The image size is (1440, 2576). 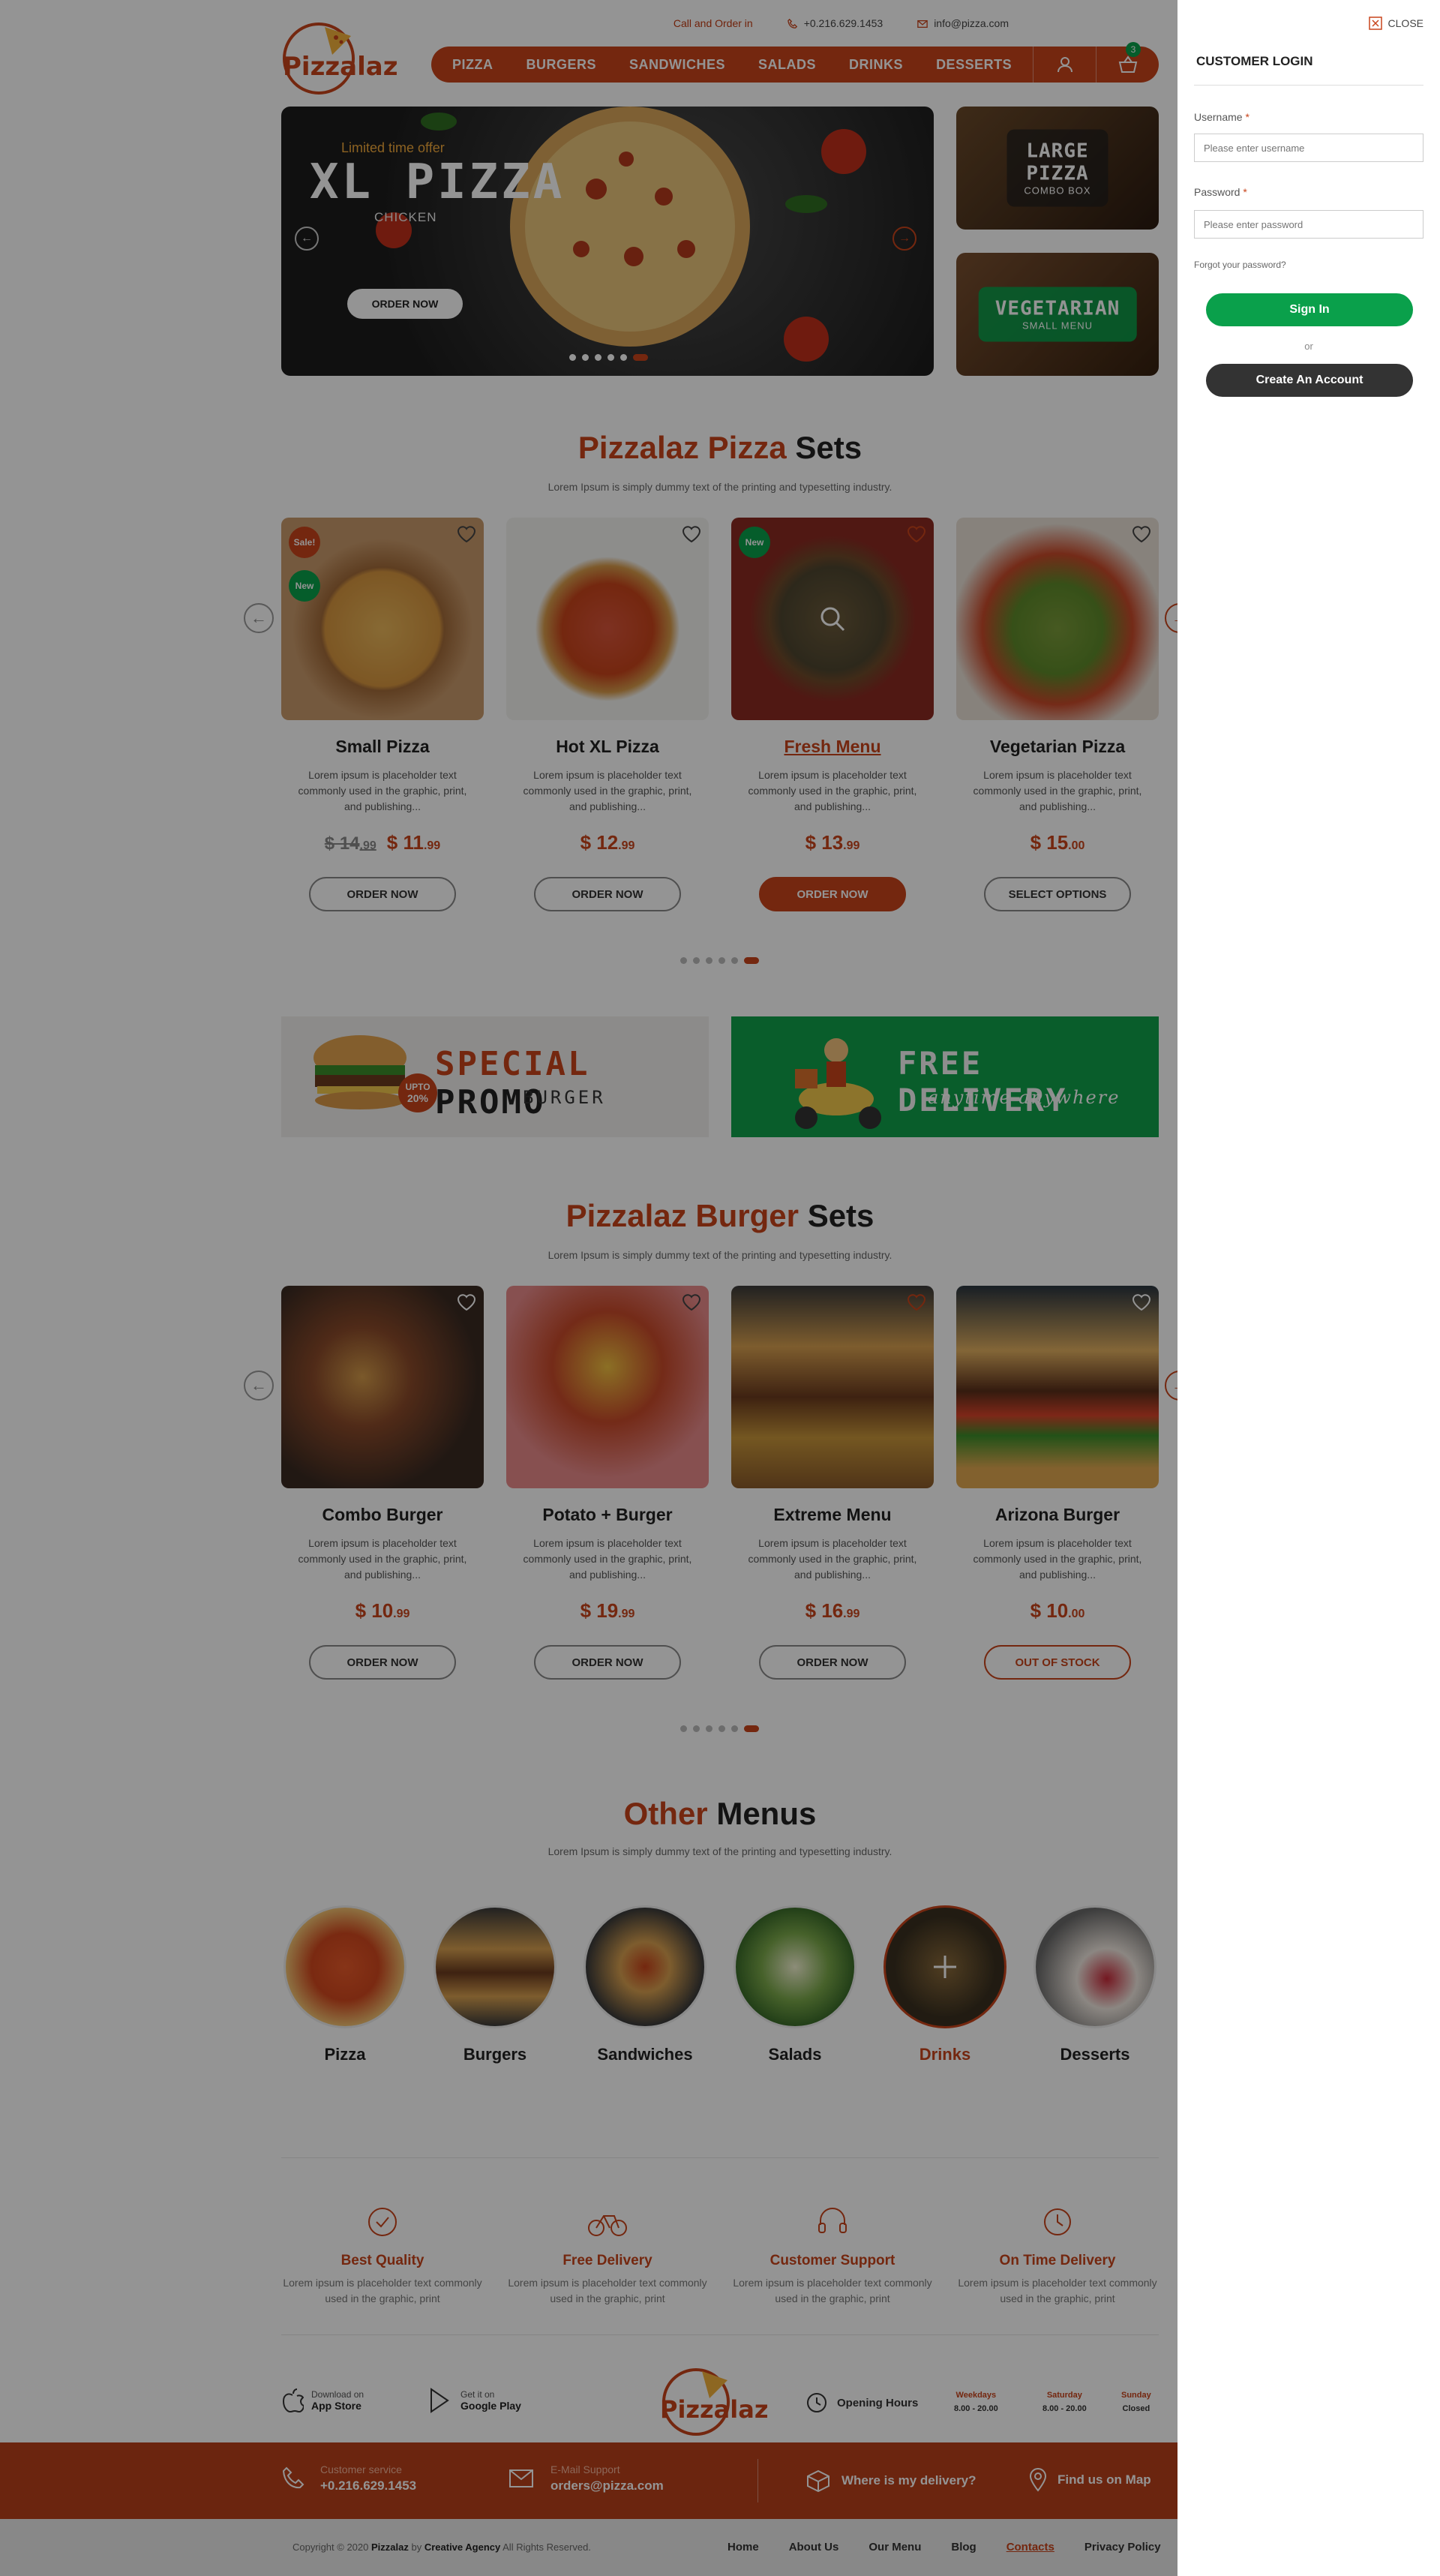 What do you see at coordinates (495, 1966) in the screenshot?
I see `category-image` at bounding box center [495, 1966].